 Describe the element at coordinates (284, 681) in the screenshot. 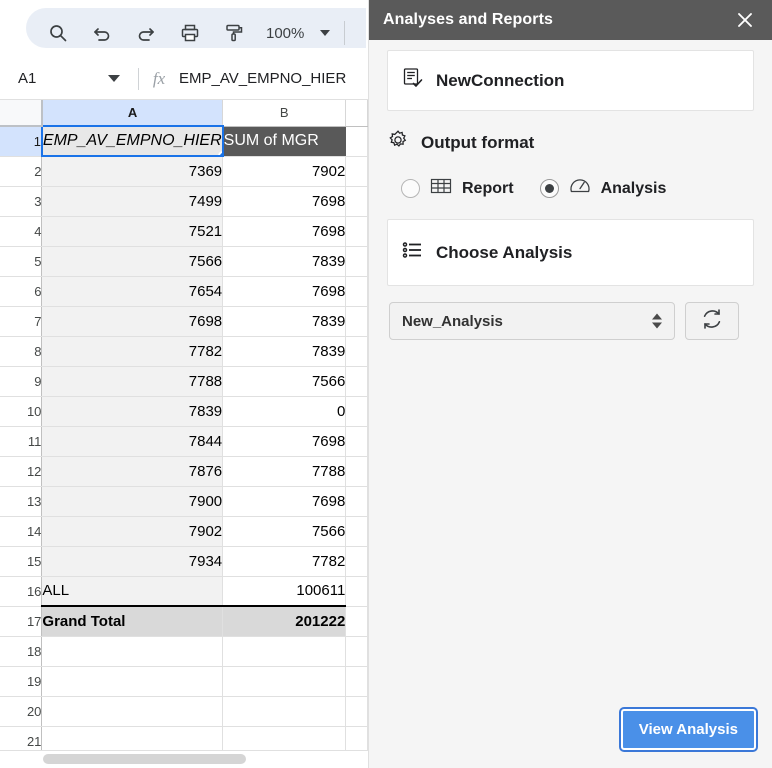

I see `cell-B19` at that location.